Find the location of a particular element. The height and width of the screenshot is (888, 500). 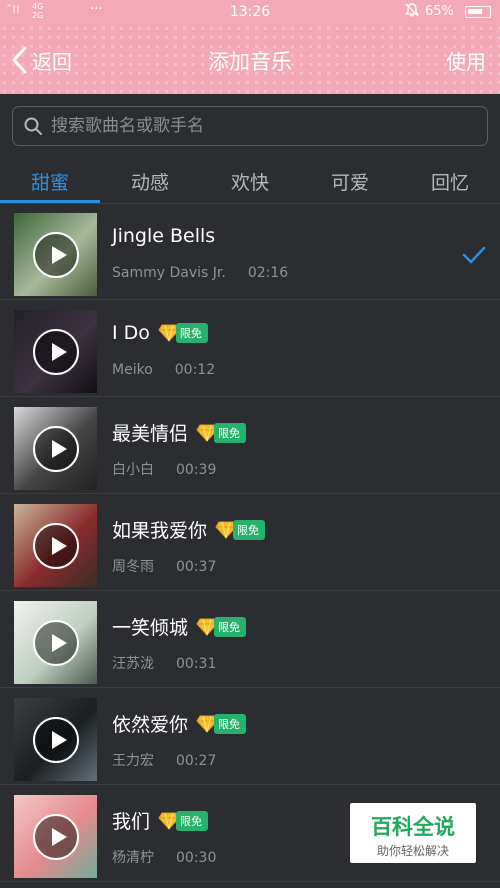

song-title: I Do 限免 is located at coordinates (160, 333).